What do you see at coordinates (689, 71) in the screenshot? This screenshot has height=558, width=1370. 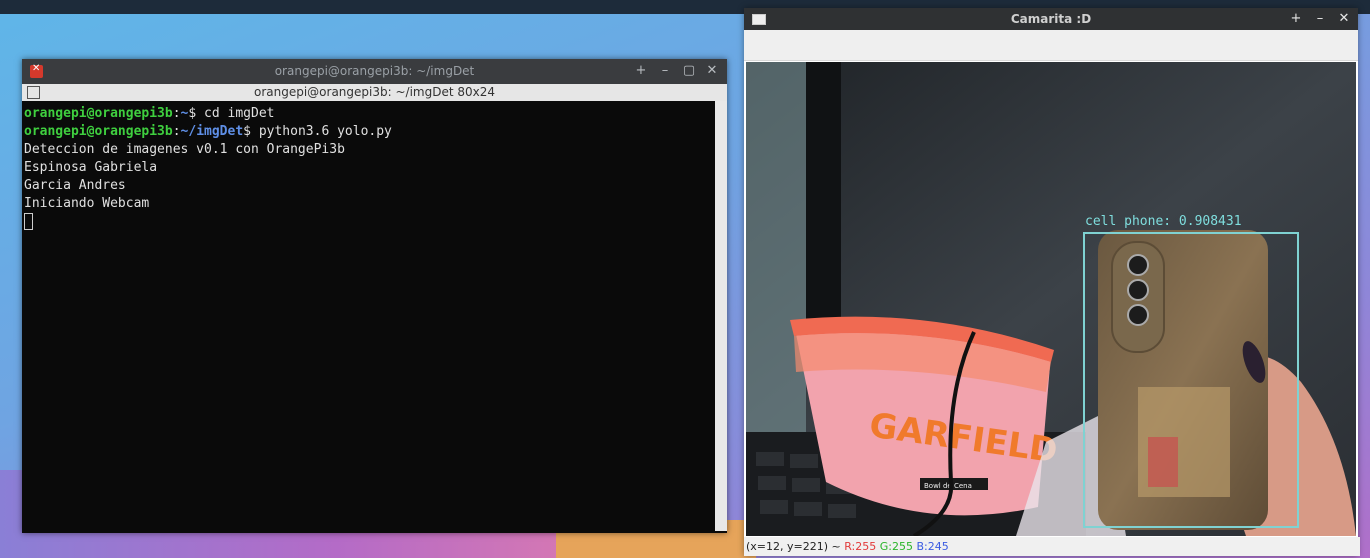 I see `maximize-icon: ▢` at bounding box center [689, 71].